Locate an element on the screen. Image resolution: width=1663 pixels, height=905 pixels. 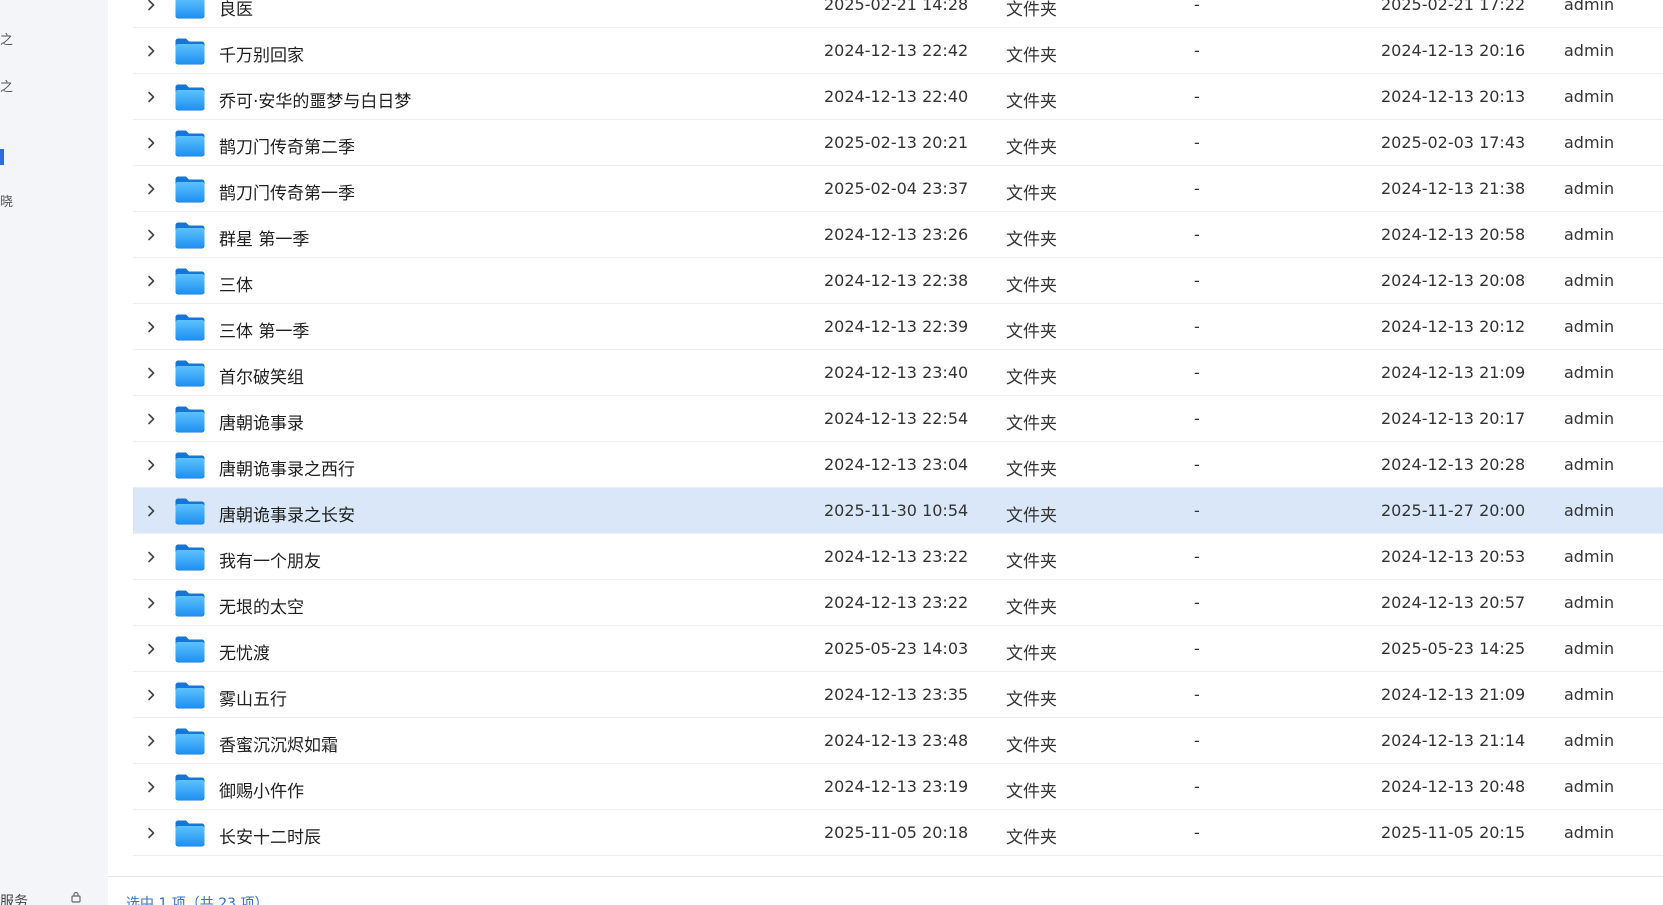
modified-time: 2025-02-21 14:28 is located at coordinates (896, 7).